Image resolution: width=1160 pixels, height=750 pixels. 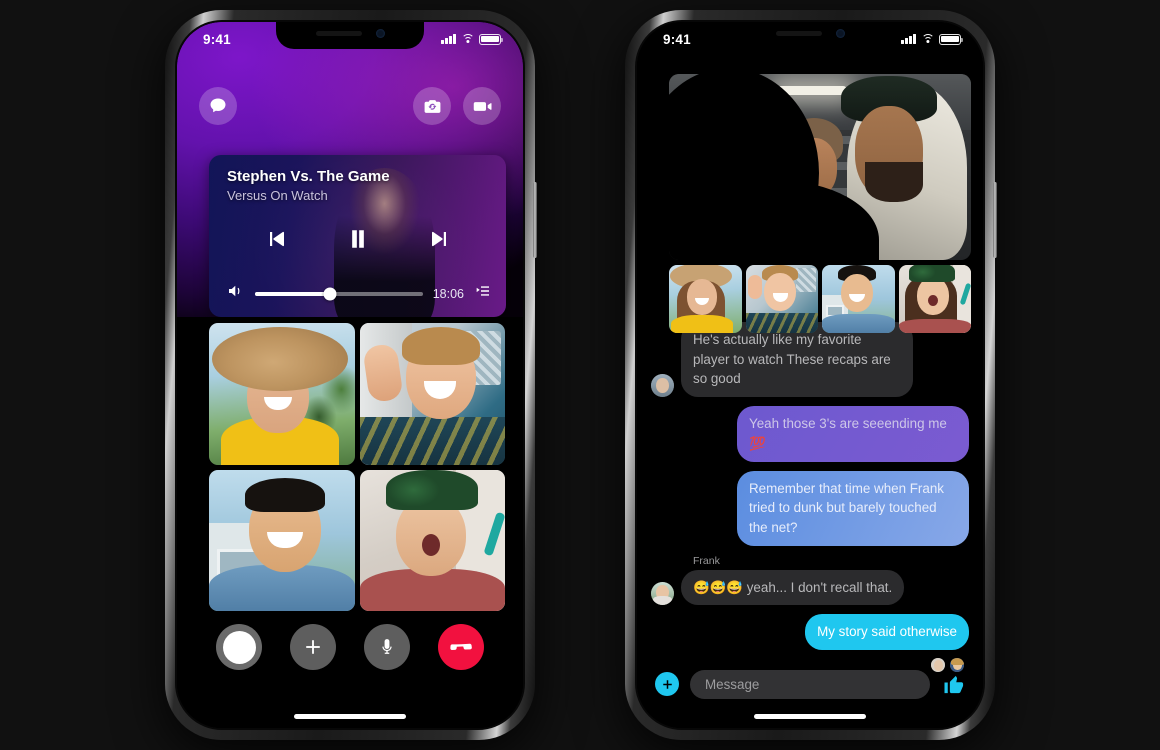 I want to click on left-phone-notch, so click(x=350, y=35).